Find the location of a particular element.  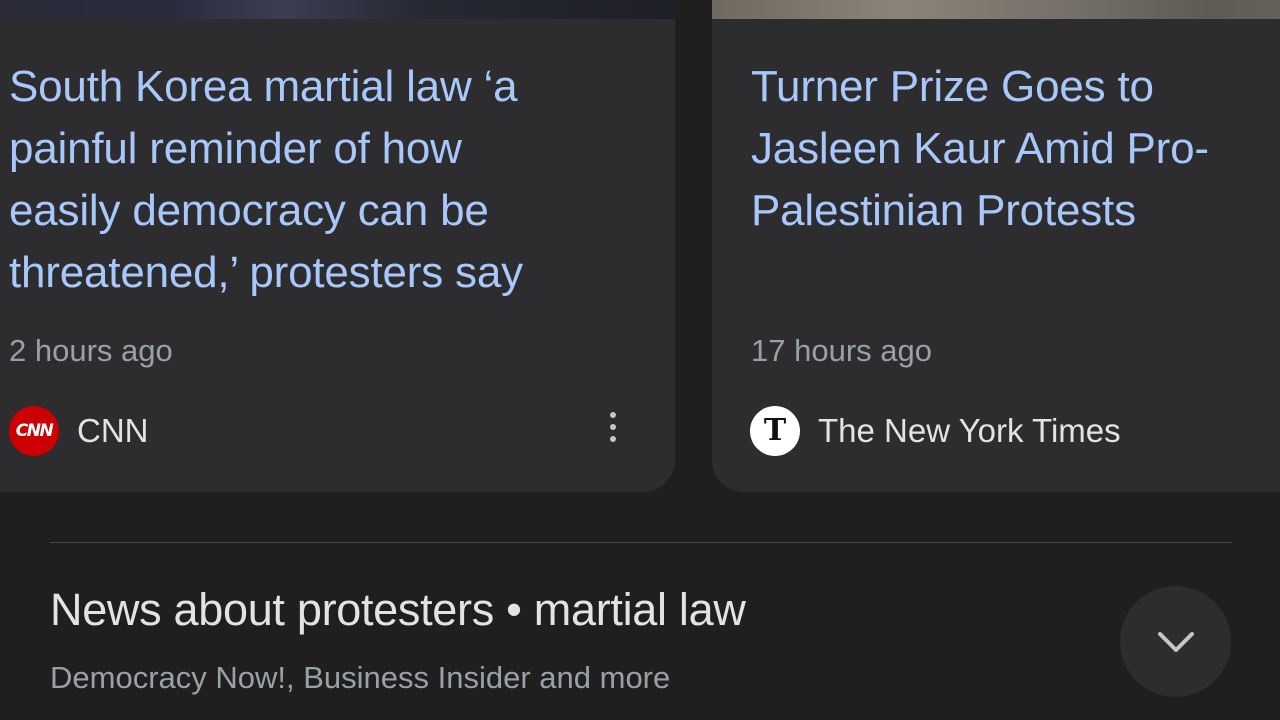

nyt-logo-icon: T is located at coordinates (775, 431).